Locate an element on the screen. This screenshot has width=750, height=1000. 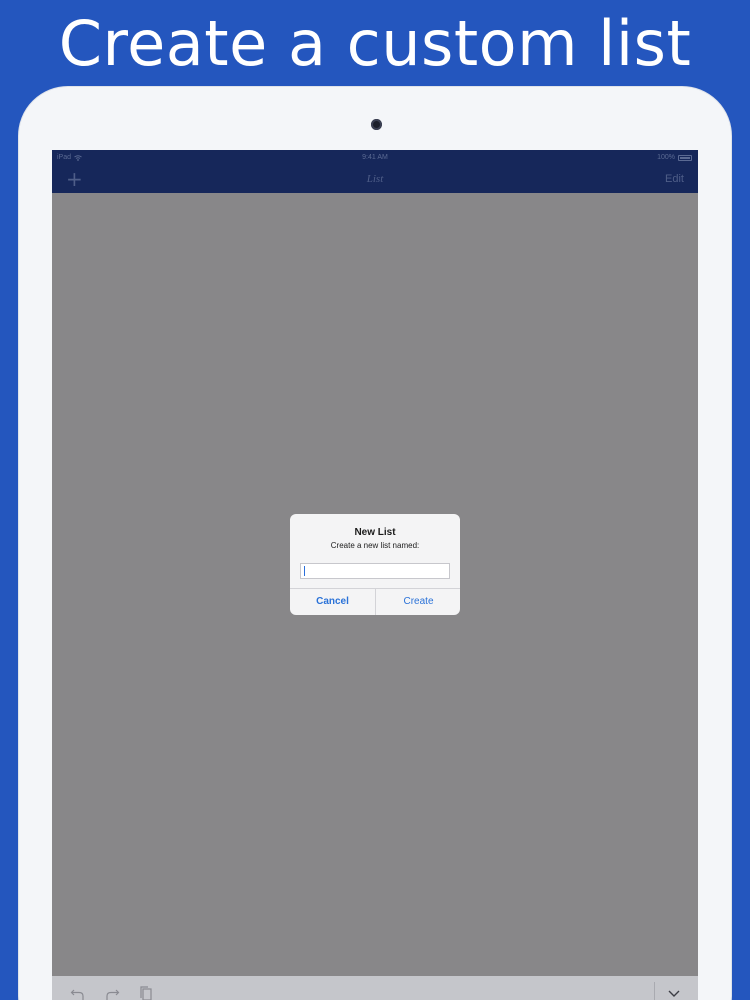
create-button: Create is located at coordinates (418, 602).